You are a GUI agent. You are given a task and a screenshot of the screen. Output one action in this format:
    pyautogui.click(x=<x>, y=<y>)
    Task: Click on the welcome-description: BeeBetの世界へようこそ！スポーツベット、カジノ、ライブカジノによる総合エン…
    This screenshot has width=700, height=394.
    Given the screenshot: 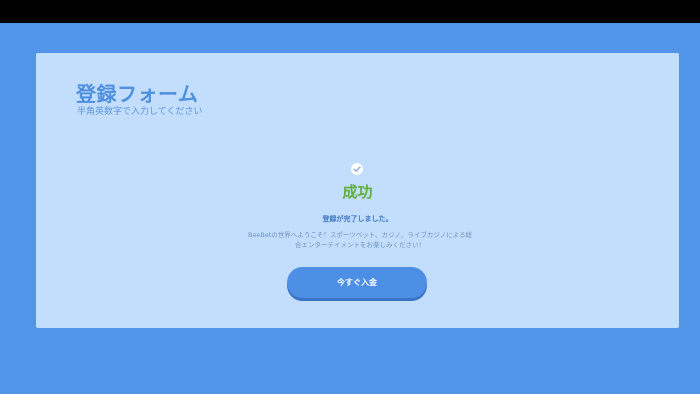 What is the action you would take?
    pyautogui.click(x=360, y=240)
    